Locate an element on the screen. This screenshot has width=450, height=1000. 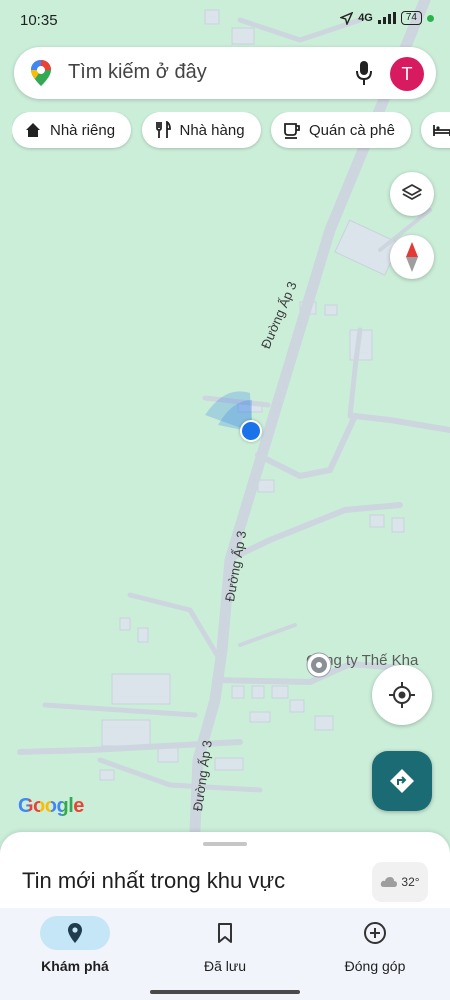
privacy-dot is located at coordinates (430, 18).